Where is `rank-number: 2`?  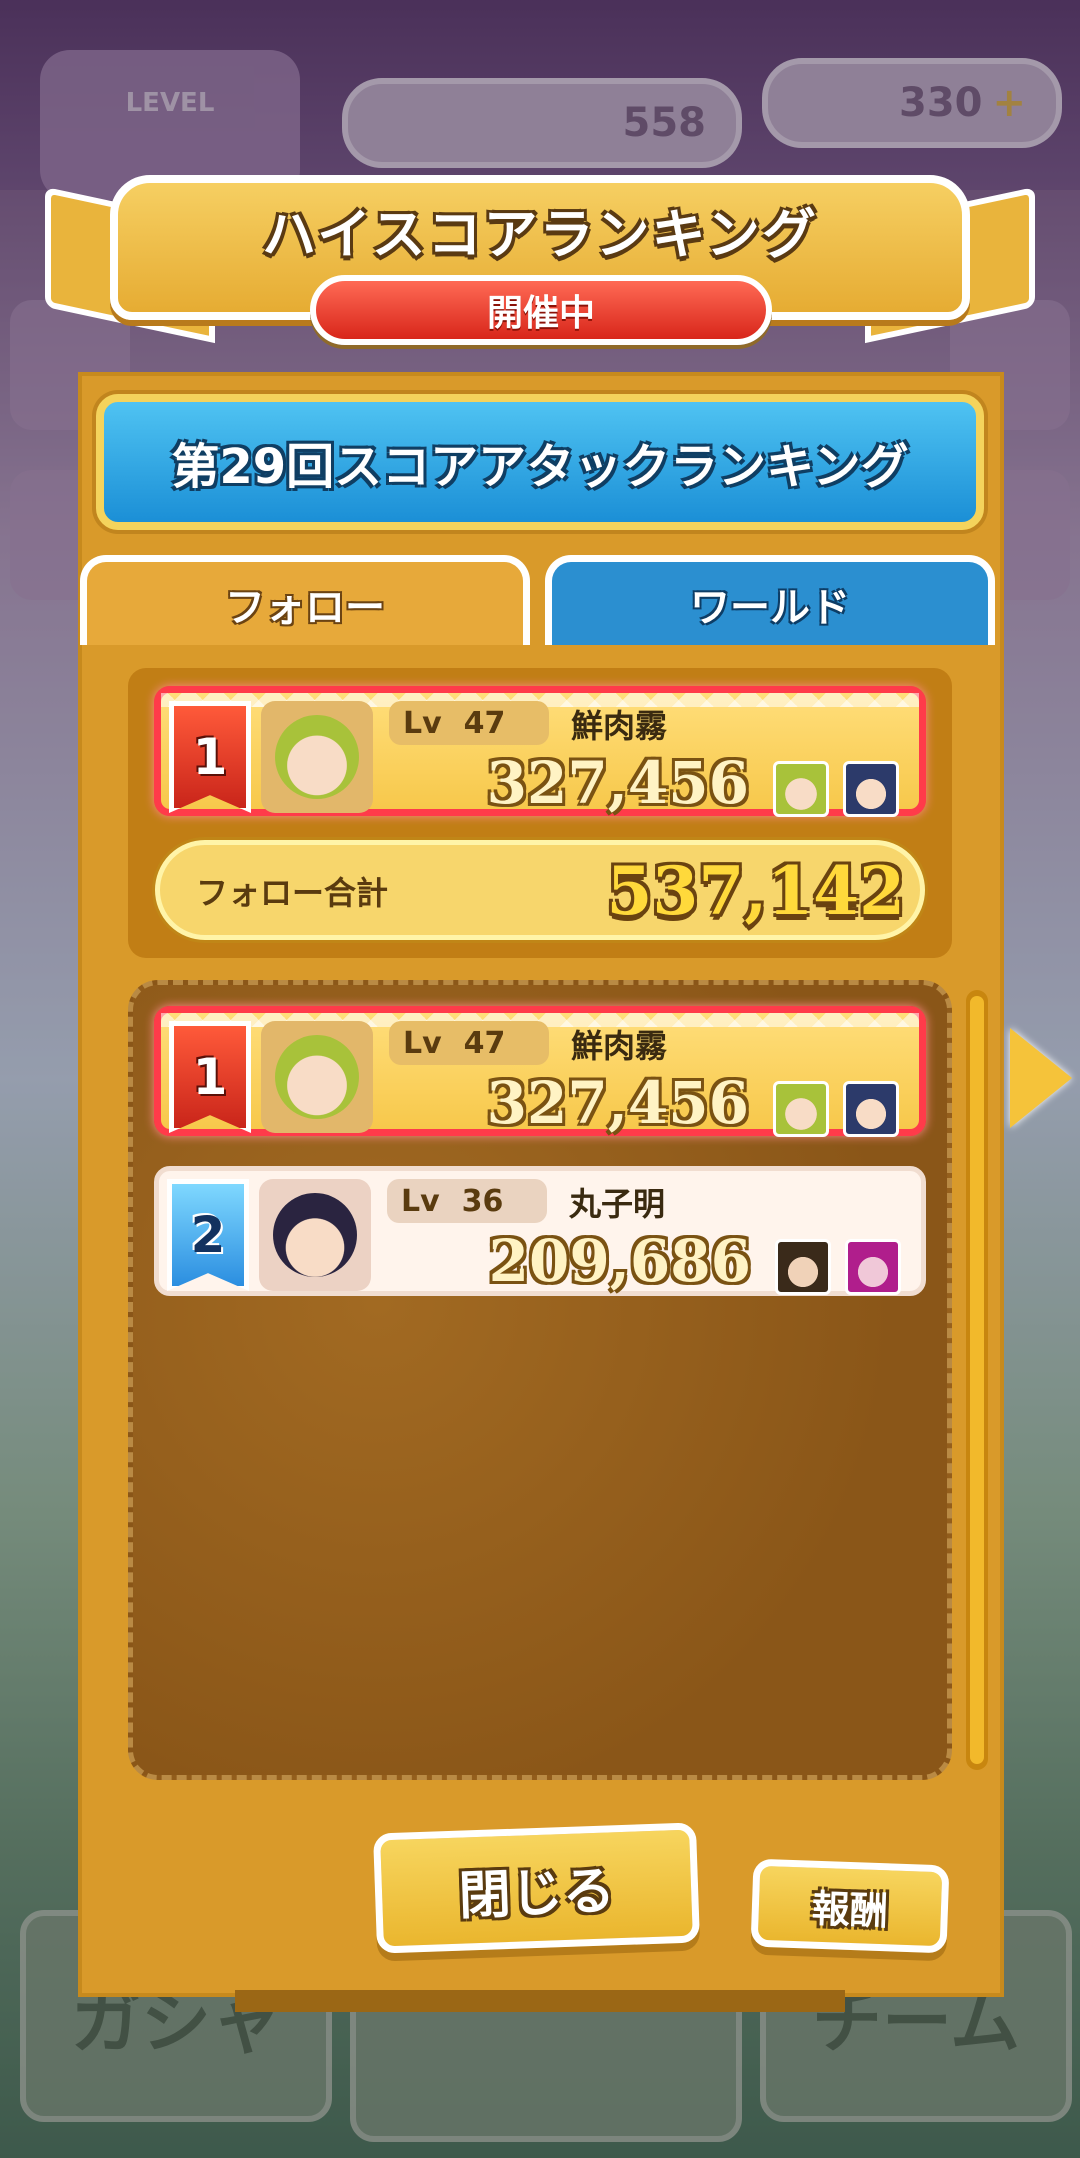 rank-number: 2 is located at coordinates (208, 1235).